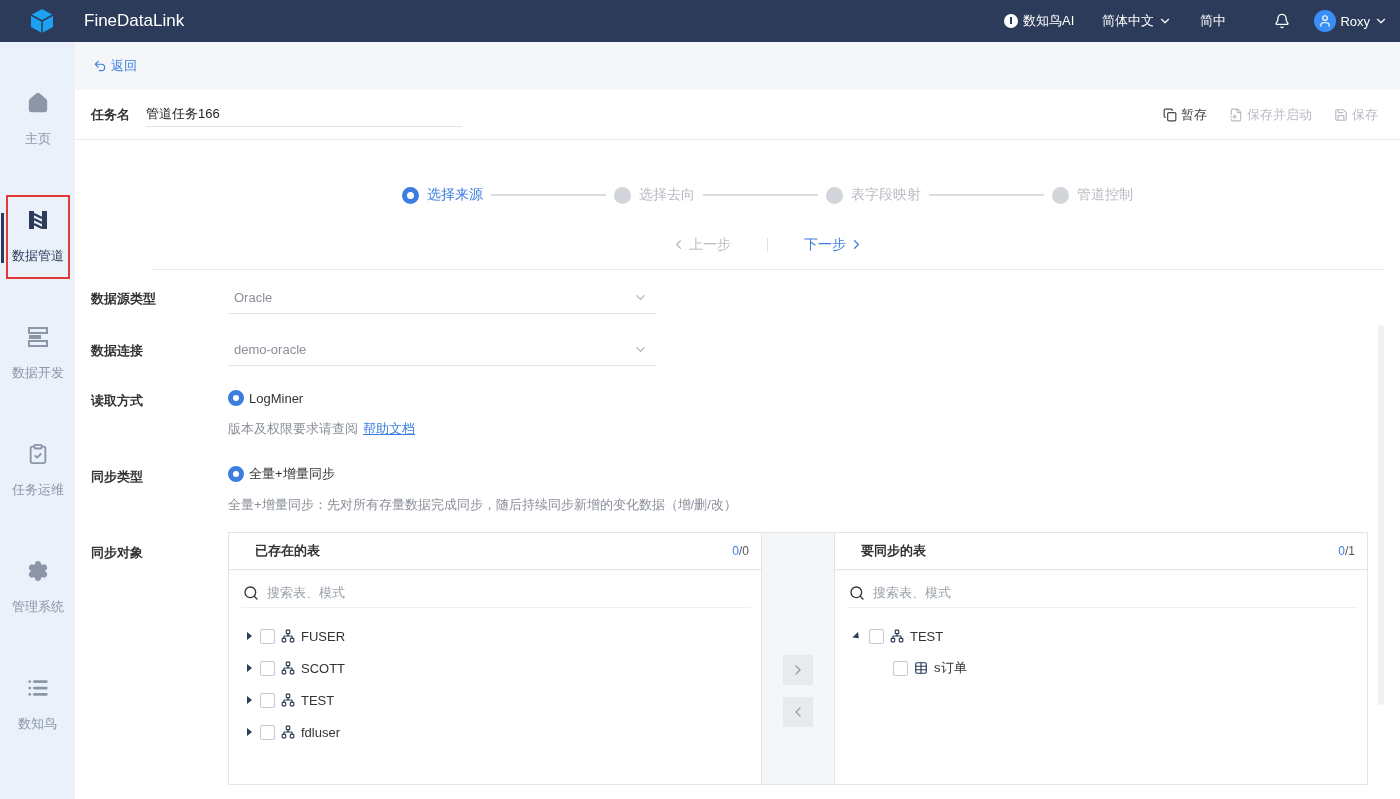  Describe the element at coordinates (482, 505) in the screenshot. I see `hint-text: 全量+增量同步：先对所有存量数据完成同步，随后持续同步新增的变化数据（增/删/改）` at that location.